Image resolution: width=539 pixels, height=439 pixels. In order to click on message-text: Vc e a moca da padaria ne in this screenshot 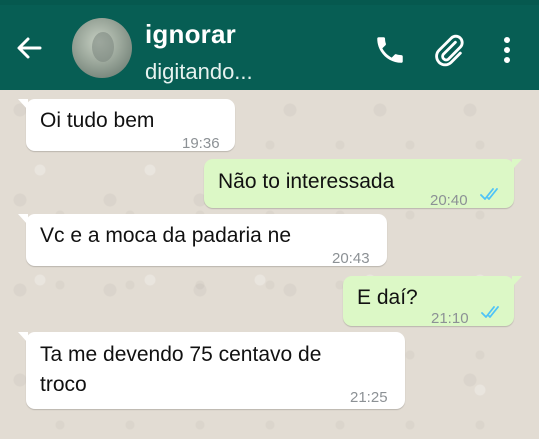, I will do `click(165, 235)`.